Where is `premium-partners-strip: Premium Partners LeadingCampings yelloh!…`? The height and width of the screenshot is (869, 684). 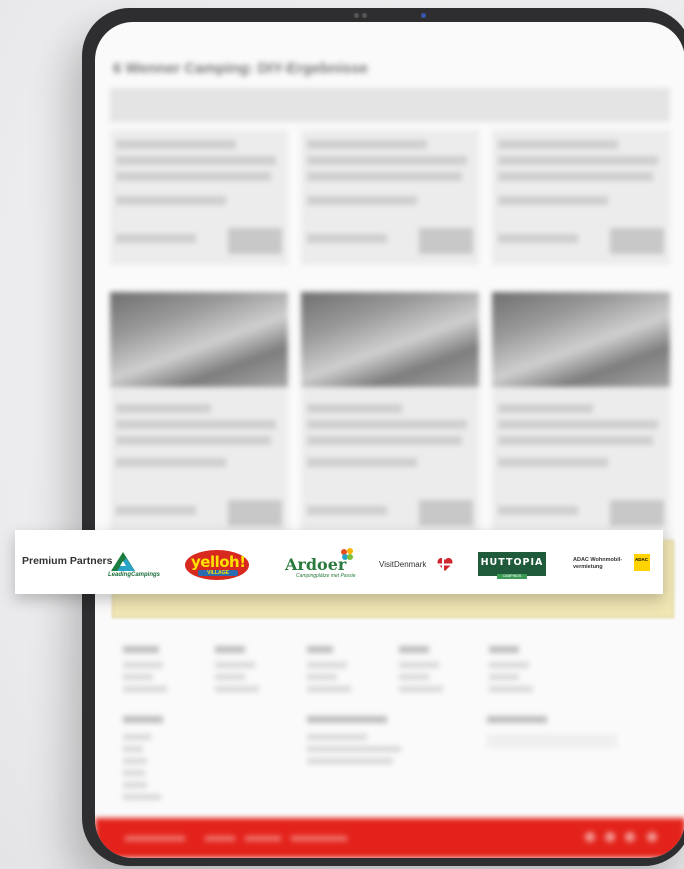 premium-partners-strip: Premium Partners LeadingCampings yelloh!… is located at coordinates (339, 562).